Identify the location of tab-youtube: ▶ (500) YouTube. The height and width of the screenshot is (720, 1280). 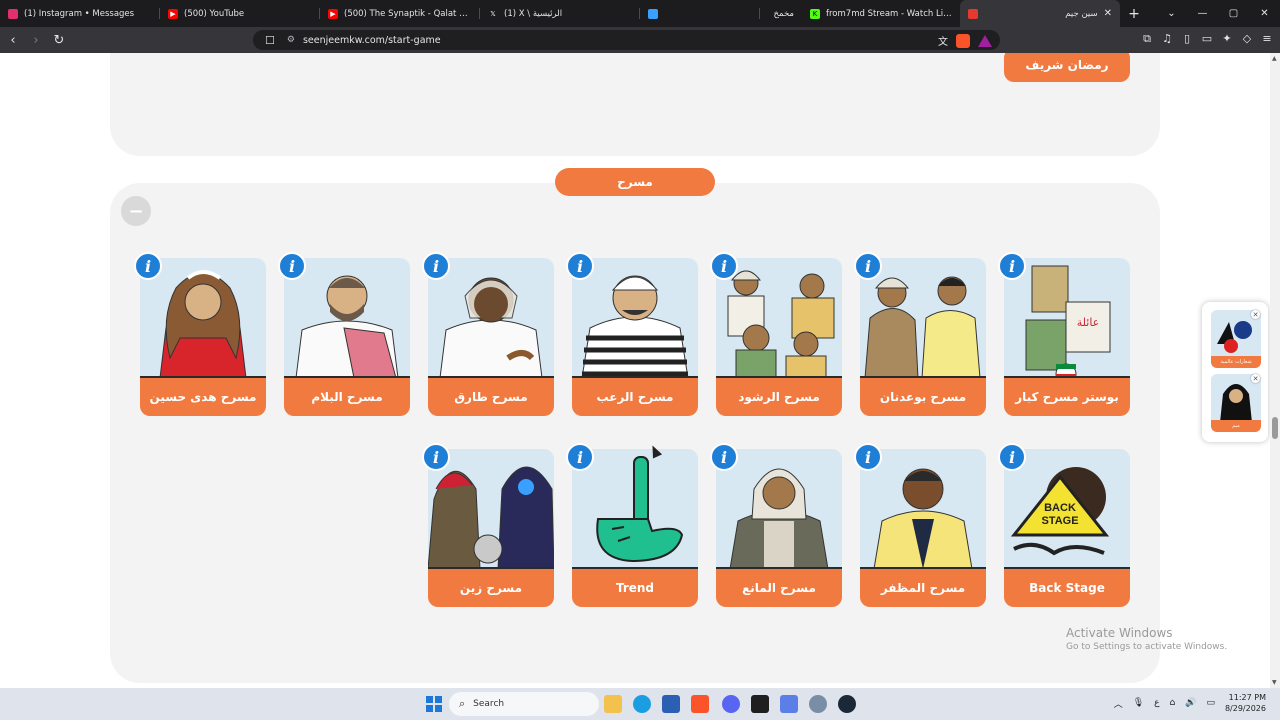
(240, 13).